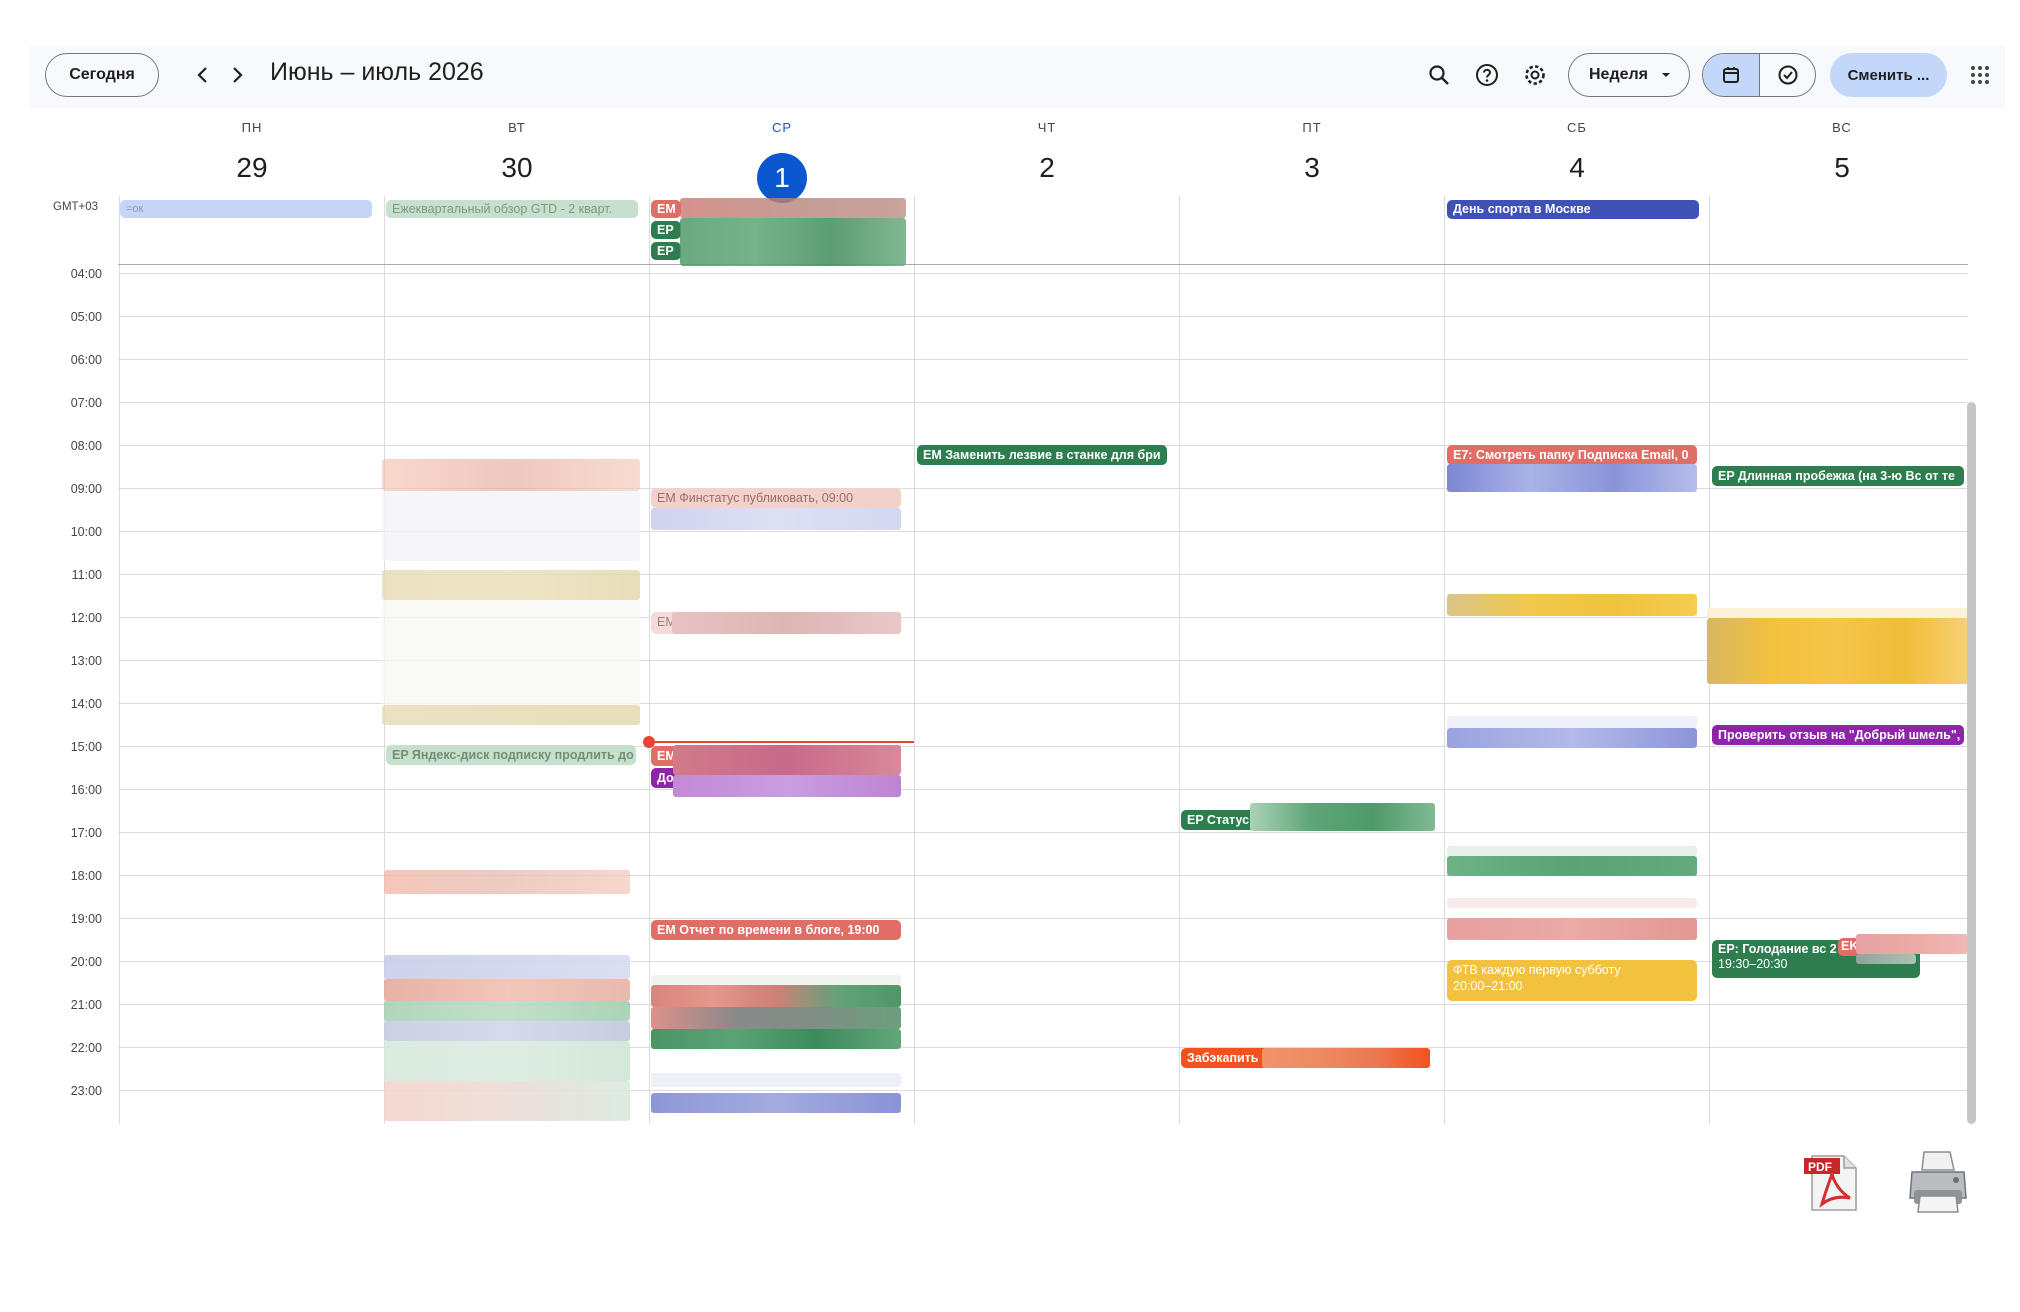 The width and height of the screenshot is (2020, 1312). Describe the element at coordinates (76, 207) in the screenshot. I see `timezone-label: GMT+03` at that location.